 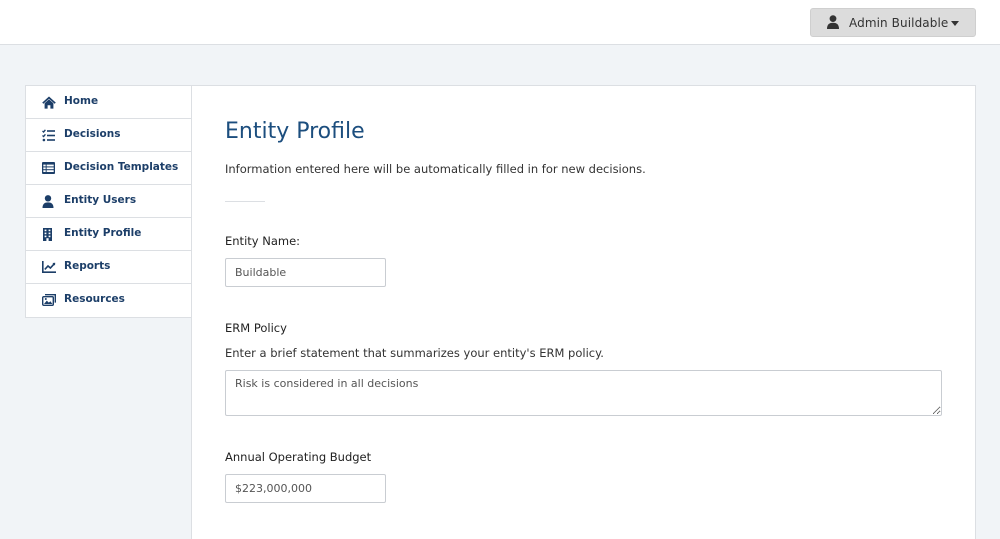 I want to click on entity-name-input, so click(x=305, y=272).